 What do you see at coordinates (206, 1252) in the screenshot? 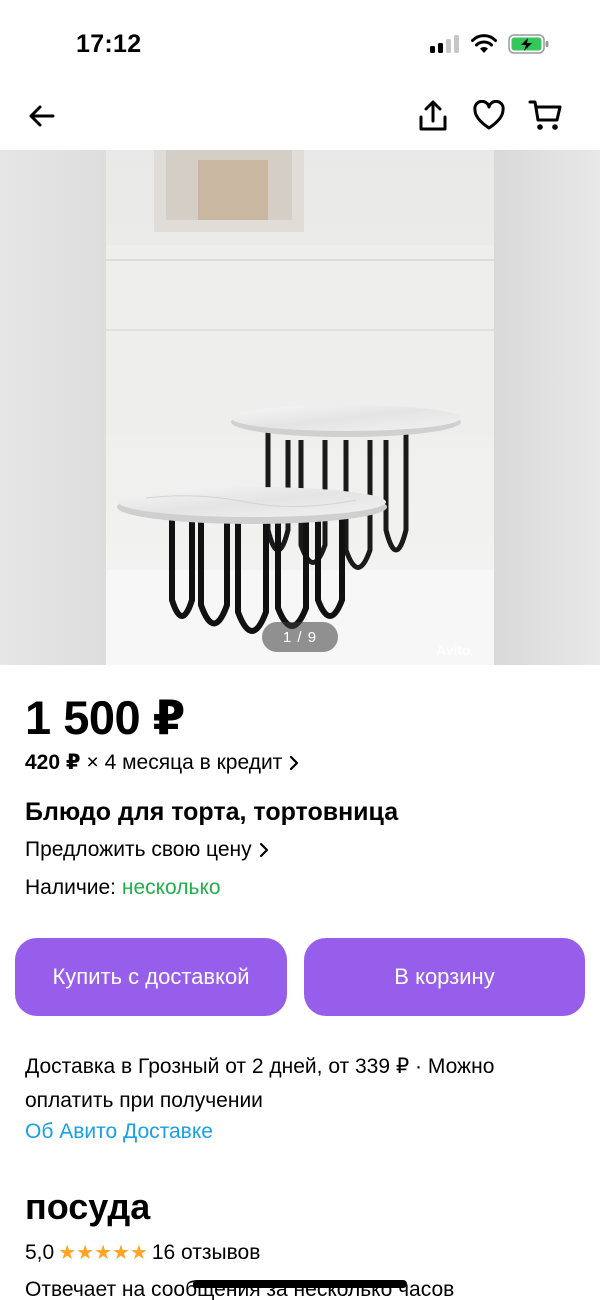
I see `reviews-count: 16 отзывов` at bounding box center [206, 1252].